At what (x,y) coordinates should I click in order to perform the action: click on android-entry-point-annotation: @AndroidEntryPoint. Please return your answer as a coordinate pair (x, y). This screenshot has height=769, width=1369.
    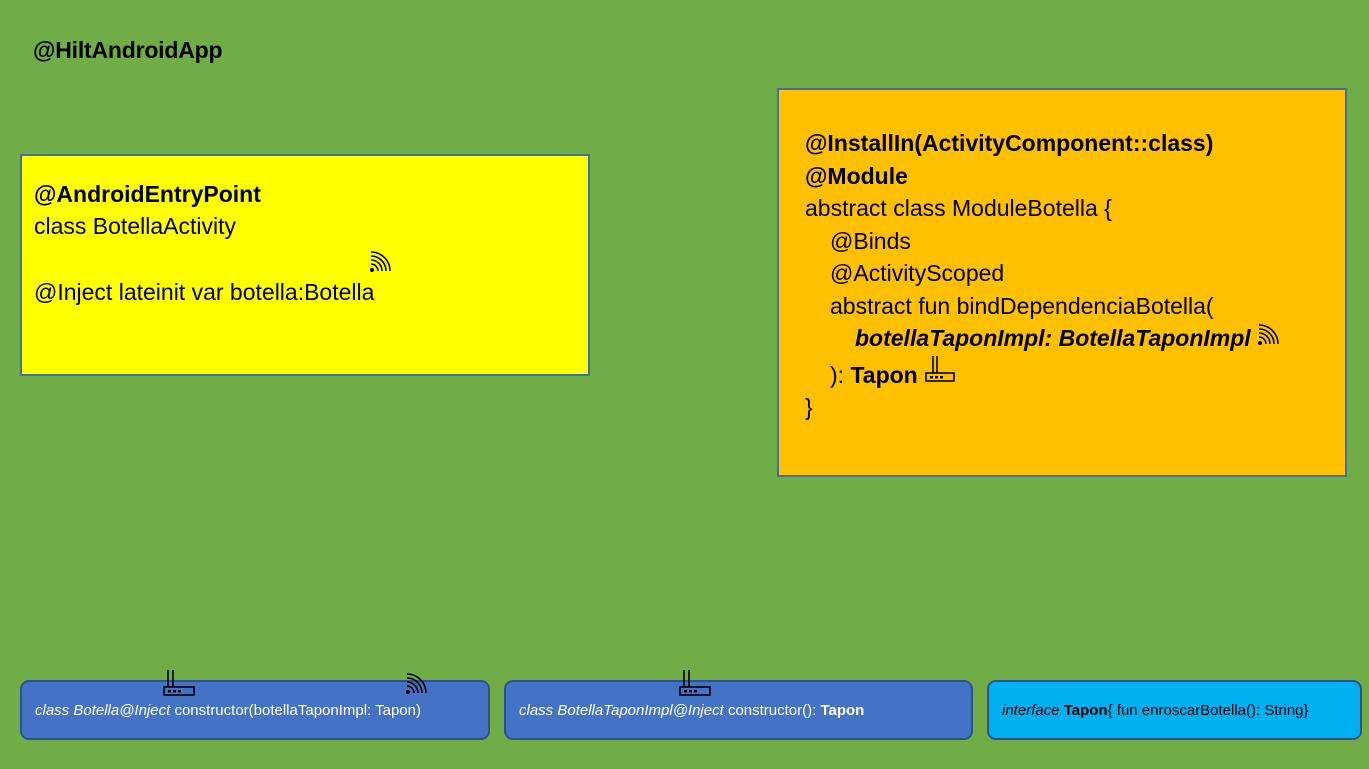
    Looking at the image, I should click on (147, 194).